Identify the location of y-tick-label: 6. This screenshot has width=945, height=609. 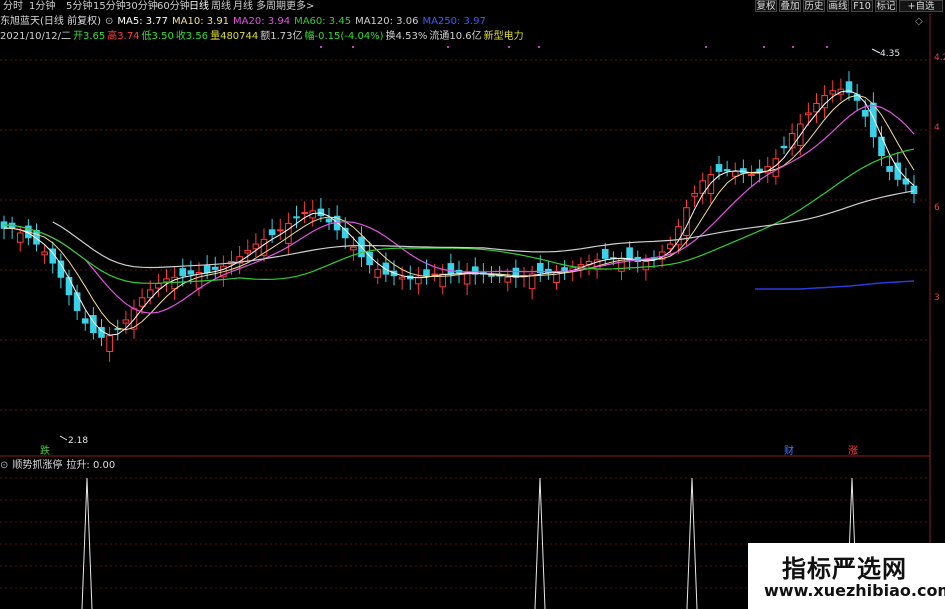
(937, 208).